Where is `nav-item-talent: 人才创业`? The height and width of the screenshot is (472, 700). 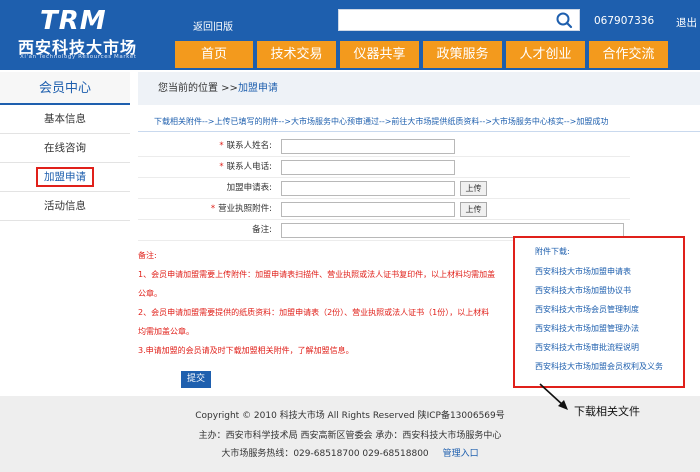 nav-item-talent: 人才创业 is located at coordinates (545, 54).